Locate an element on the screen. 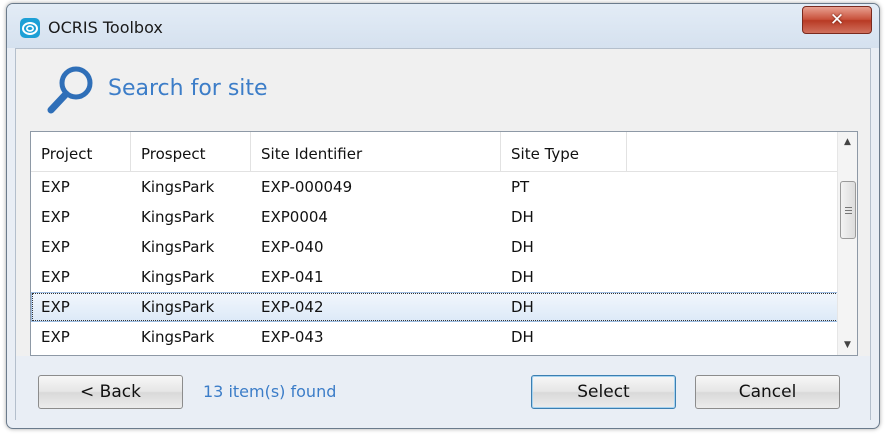 The height and width of the screenshot is (434, 886). window-title: OCRIS Toolbox is located at coordinates (105, 27).